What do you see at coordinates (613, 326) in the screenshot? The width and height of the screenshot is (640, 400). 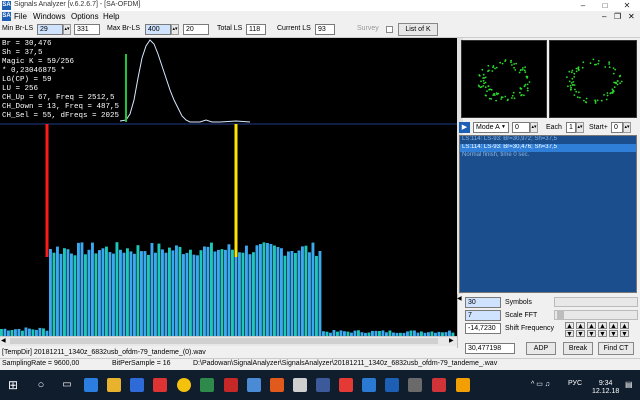 I see `shift-up-5-button: ▲` at bounding box center [613, 326].